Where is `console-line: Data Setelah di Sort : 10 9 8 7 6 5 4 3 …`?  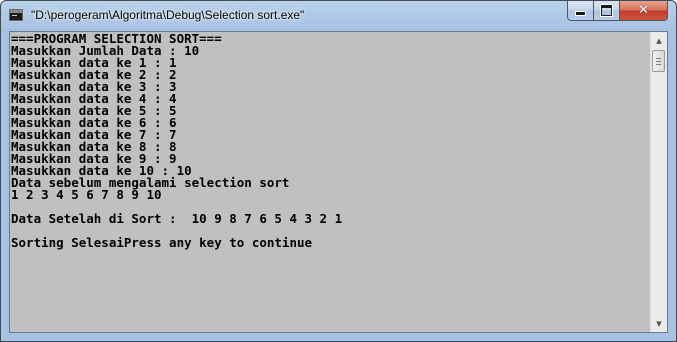
console-line: Data Setelah di Sort : 10 9 8 7 6 5 4 3 … is located at coordinates (177, 218).